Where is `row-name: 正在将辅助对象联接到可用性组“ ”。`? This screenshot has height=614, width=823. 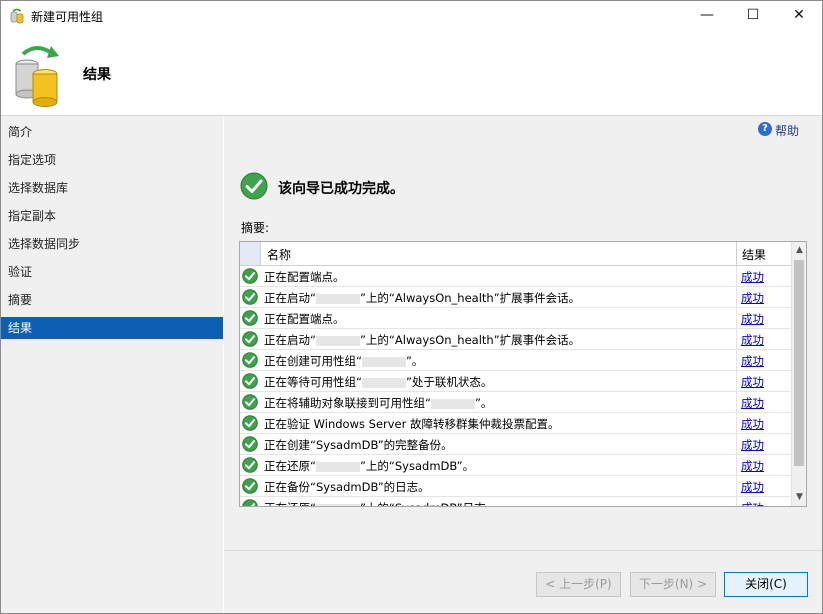
row-name: 正在将辅助对象联接到可用性组“ ”。 is located at coordinates (378, 403).